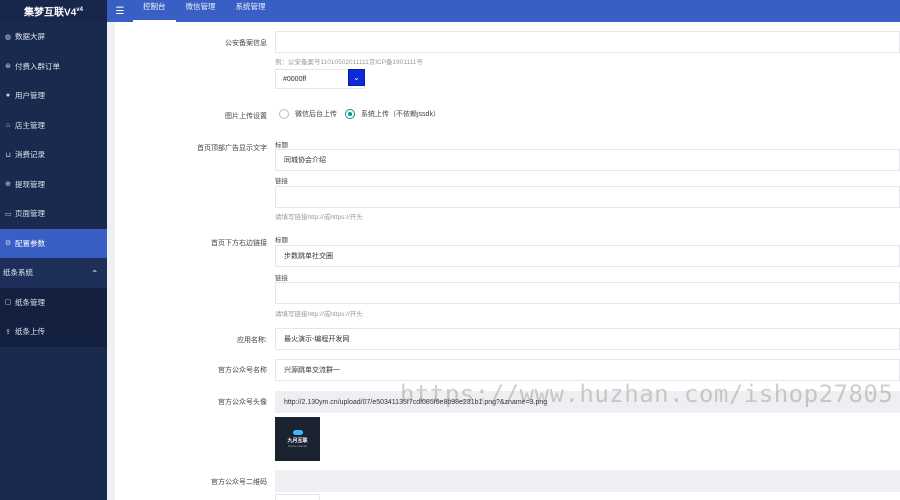 This screenshot has height=500, width=900. What do you see at coordinates (8, 214) in the screenshot?
I see `page-icon: ▭` at bounding box center [8, 214].